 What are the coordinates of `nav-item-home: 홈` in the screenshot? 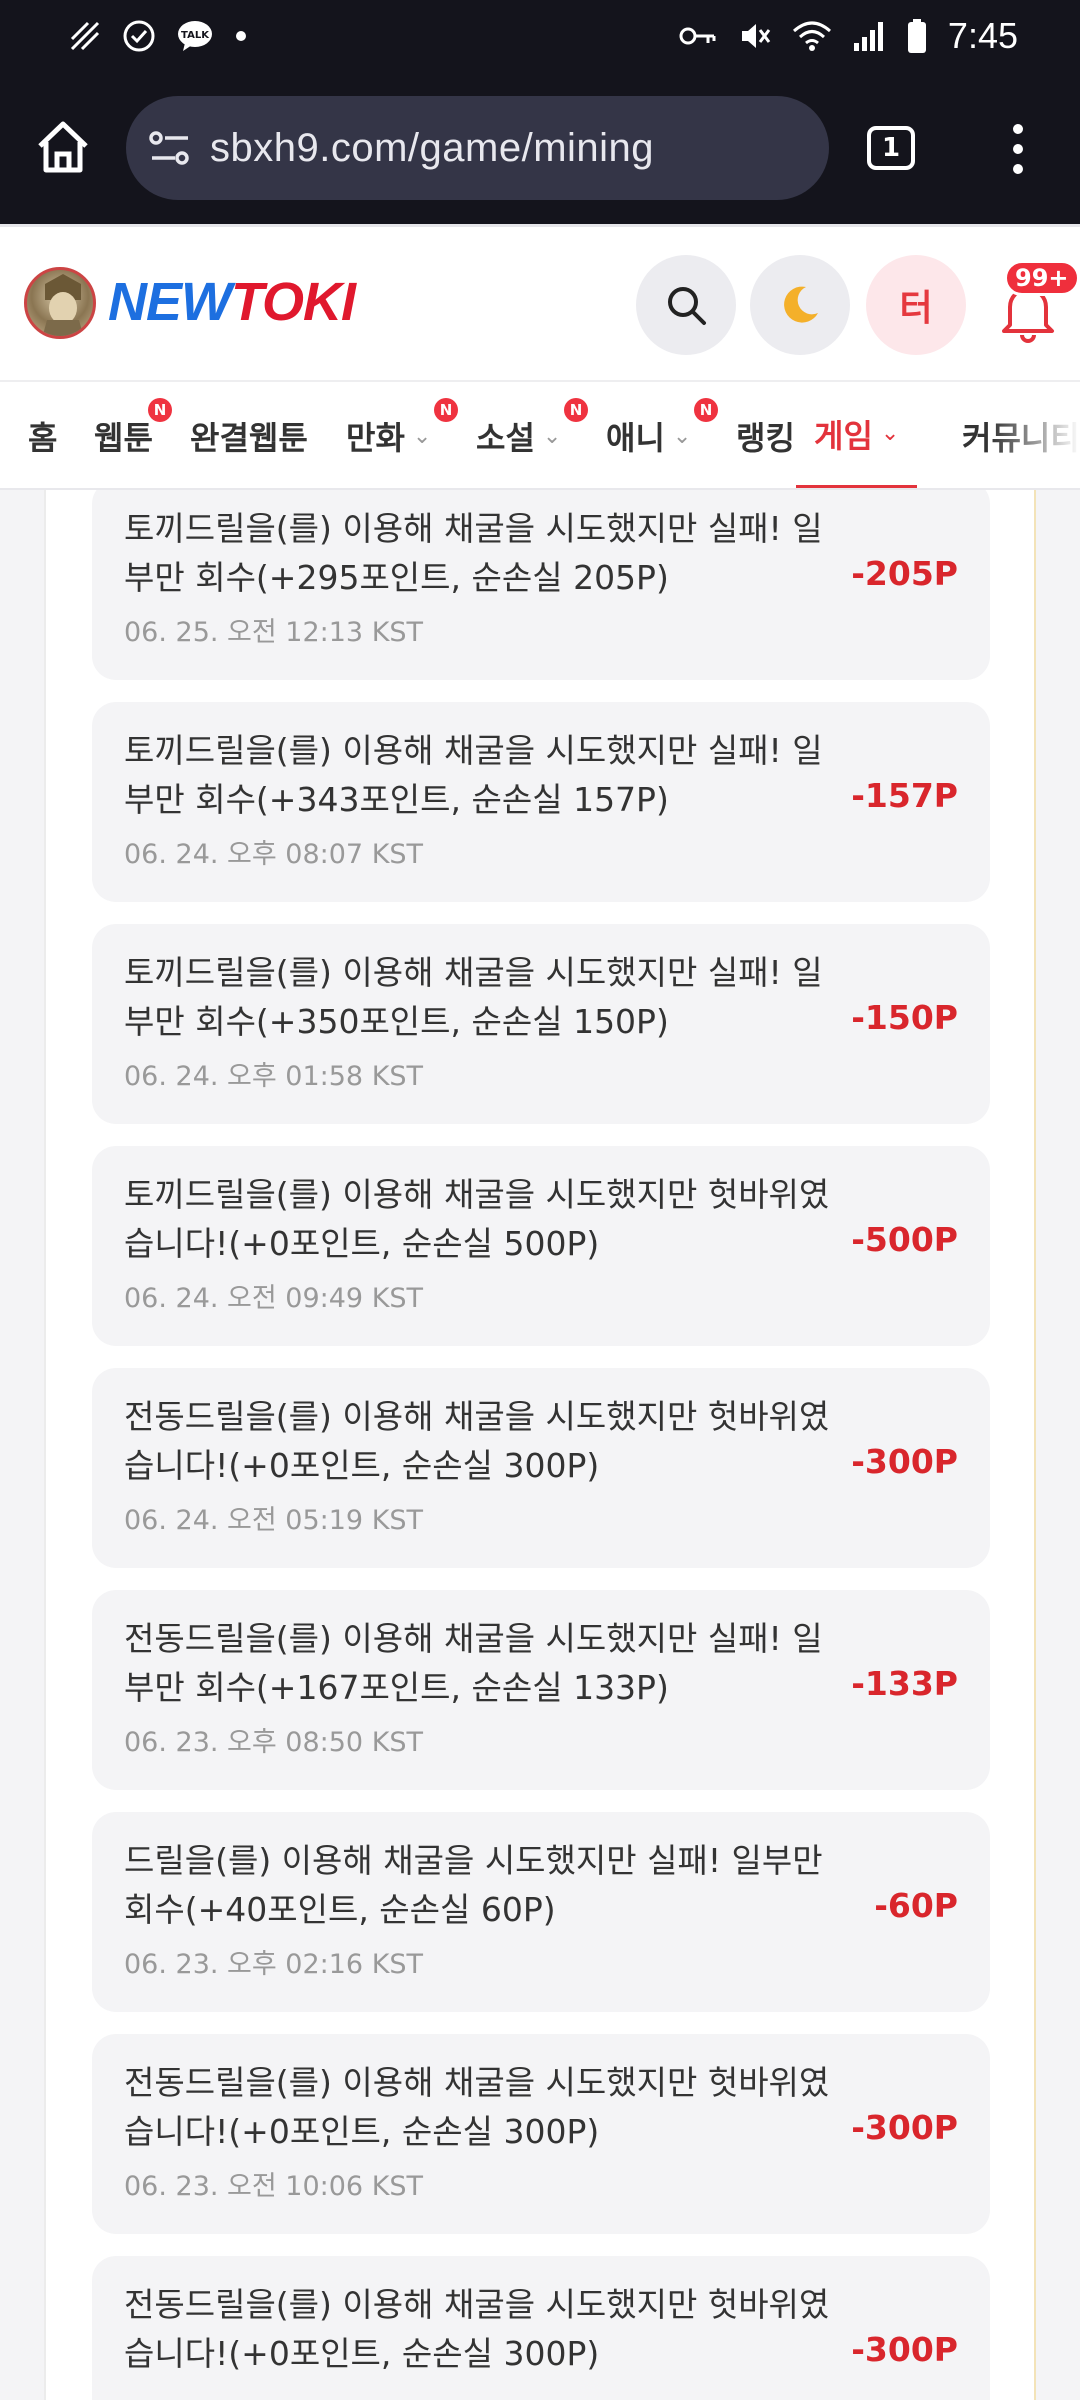 It's located at (43, 435).